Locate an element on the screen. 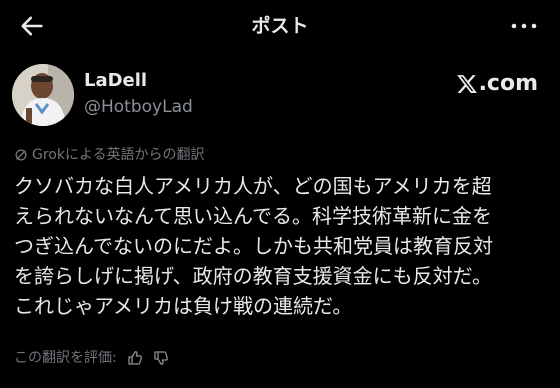  tweet-line: つぎ込んでないのにだよ。しかも共和党員は教育反対 is located at coordinates (253, 246).